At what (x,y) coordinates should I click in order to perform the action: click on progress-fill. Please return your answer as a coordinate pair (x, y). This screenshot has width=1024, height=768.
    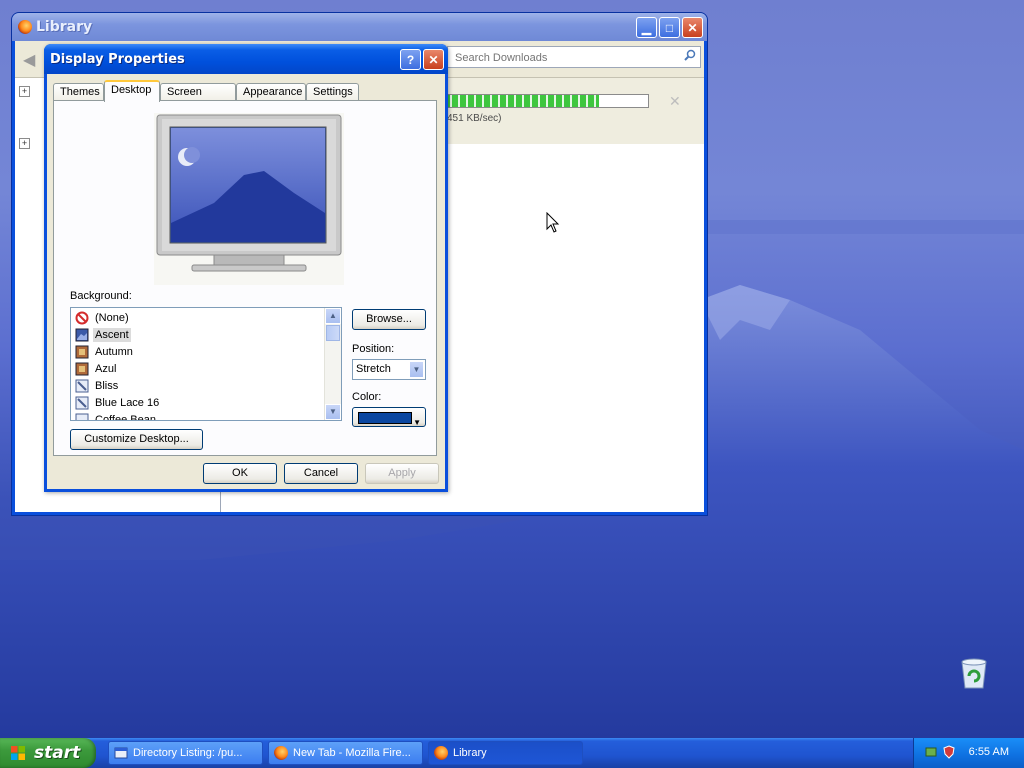
    Looking at the image, I should click on (522, 101).